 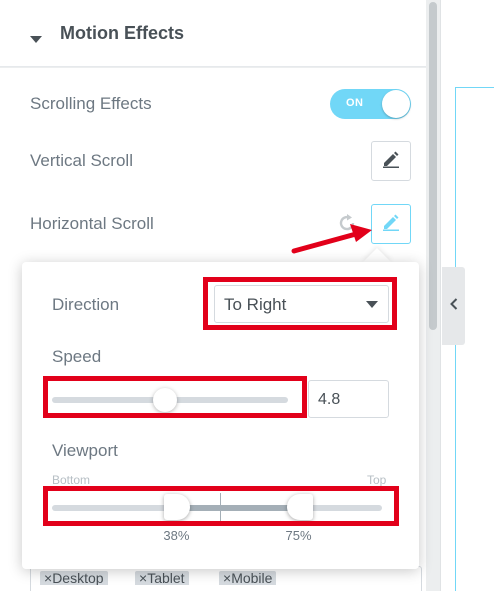 I want to click on speed-value: 4.8, so click(x=329, y=399).